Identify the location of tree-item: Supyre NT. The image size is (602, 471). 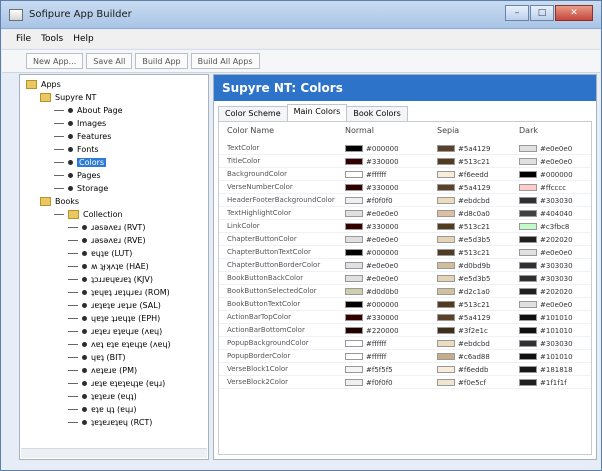
(68, 97).